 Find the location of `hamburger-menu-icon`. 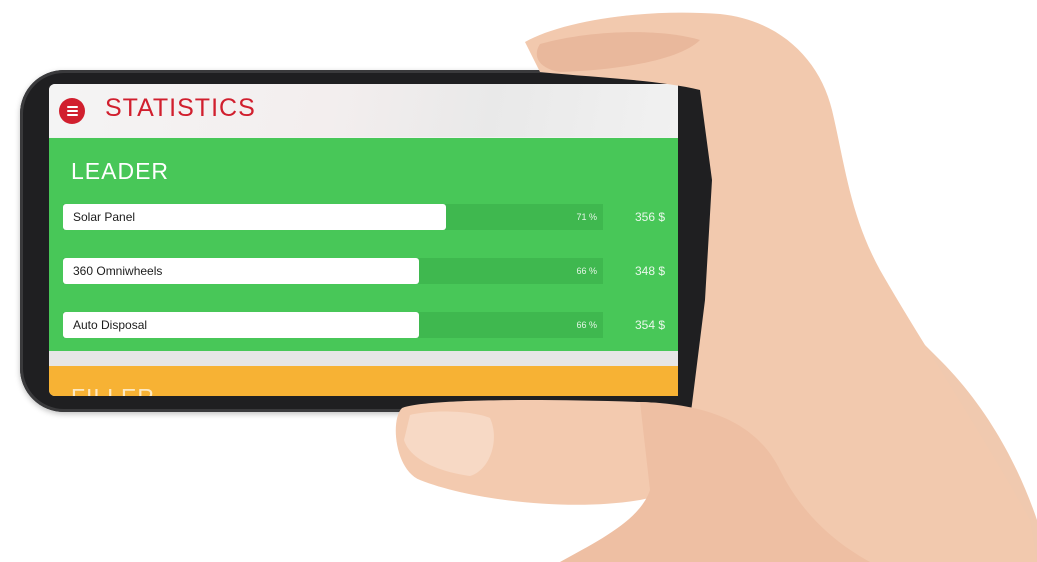

hamburger-menu-icon is located at coordinates (72, 111).